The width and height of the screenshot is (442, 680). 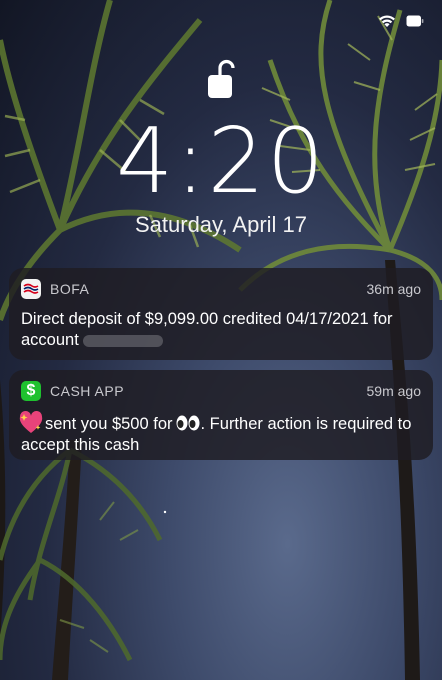 I want to click on cash-app-dollar-icon: $, so click(x=31, y=391).